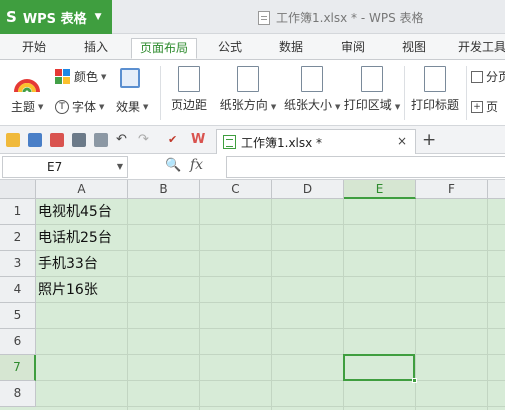 This screenshot has width=505, height=410. I want to click on print-titles-button: 打印标题, so click(435, 89).